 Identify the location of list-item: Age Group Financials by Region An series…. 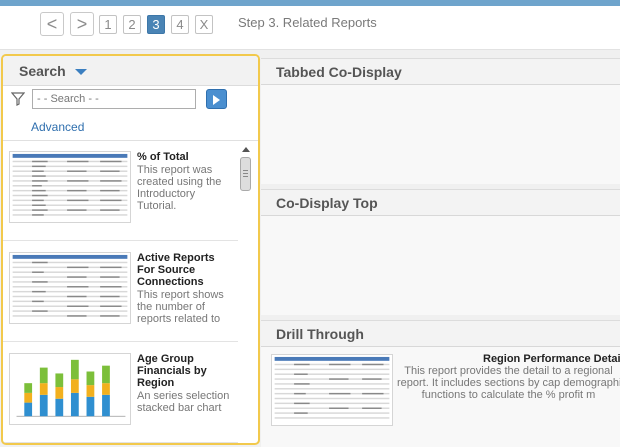
(120, 393).